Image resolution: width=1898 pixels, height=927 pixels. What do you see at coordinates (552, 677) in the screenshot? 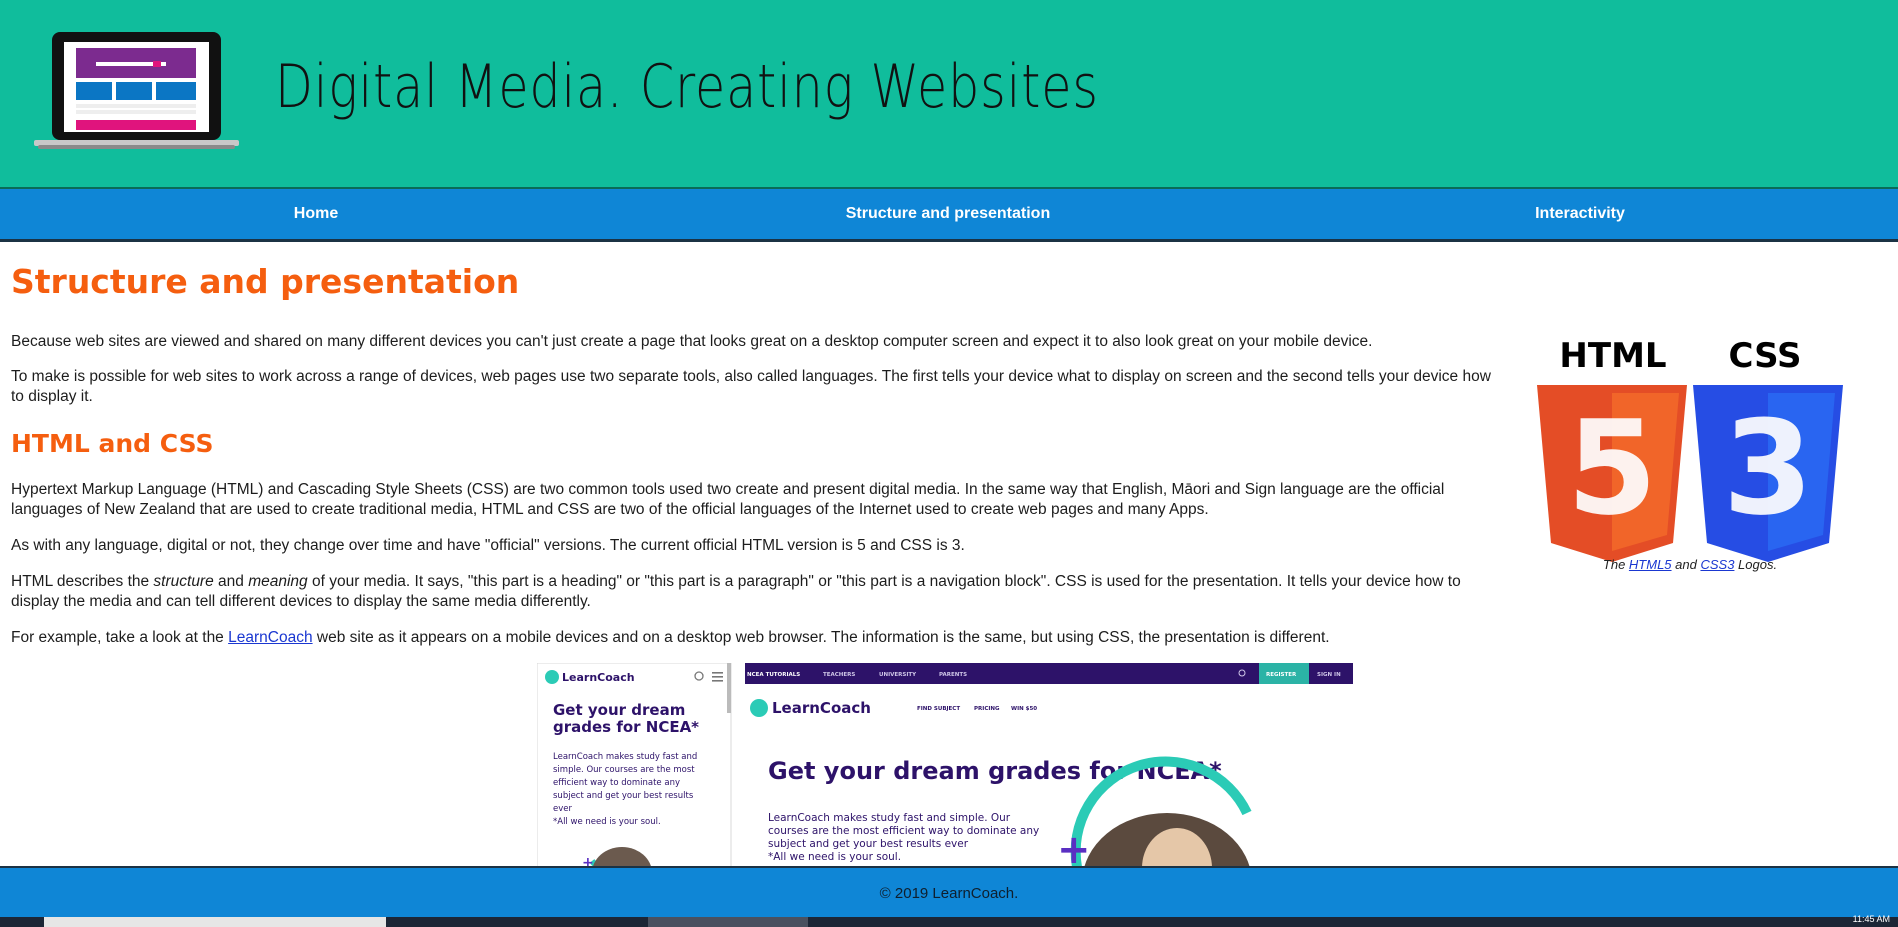
I see `learncoach-logo-icon` at bounding box center [552, 677].